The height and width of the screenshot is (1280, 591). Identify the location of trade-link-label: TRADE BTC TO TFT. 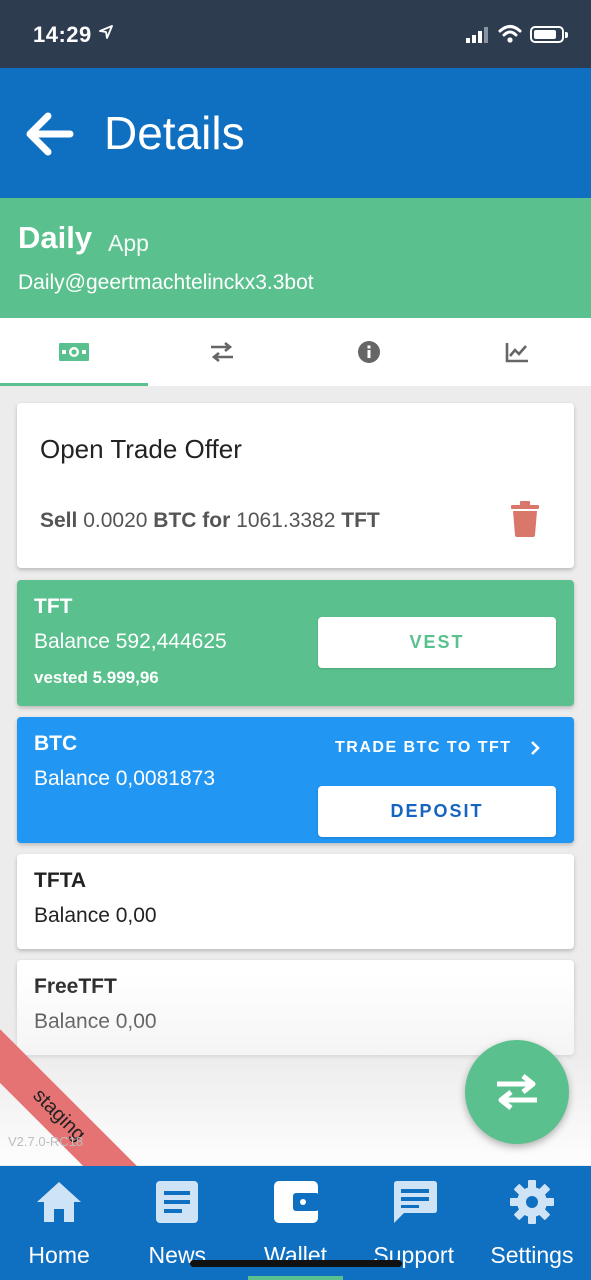
(423, 747).